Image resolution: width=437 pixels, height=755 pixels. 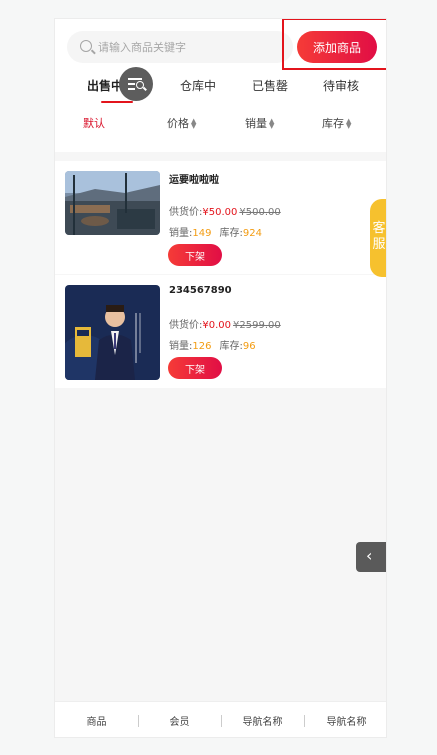 What do you see at coordinates (135, 79) in the screenshot?
I see `list-icon` at bounding box center [135, 79].